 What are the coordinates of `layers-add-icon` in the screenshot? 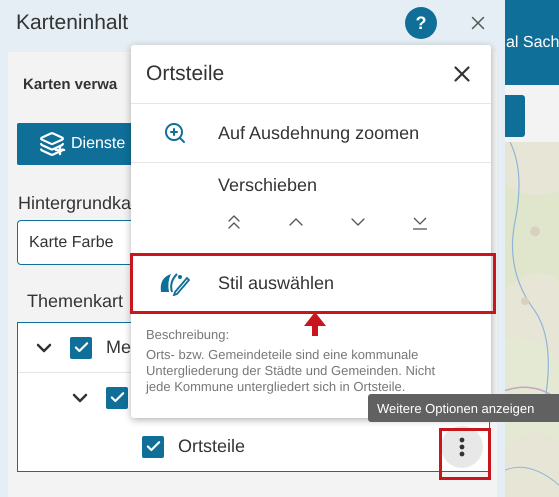 It's located at (53, 144).